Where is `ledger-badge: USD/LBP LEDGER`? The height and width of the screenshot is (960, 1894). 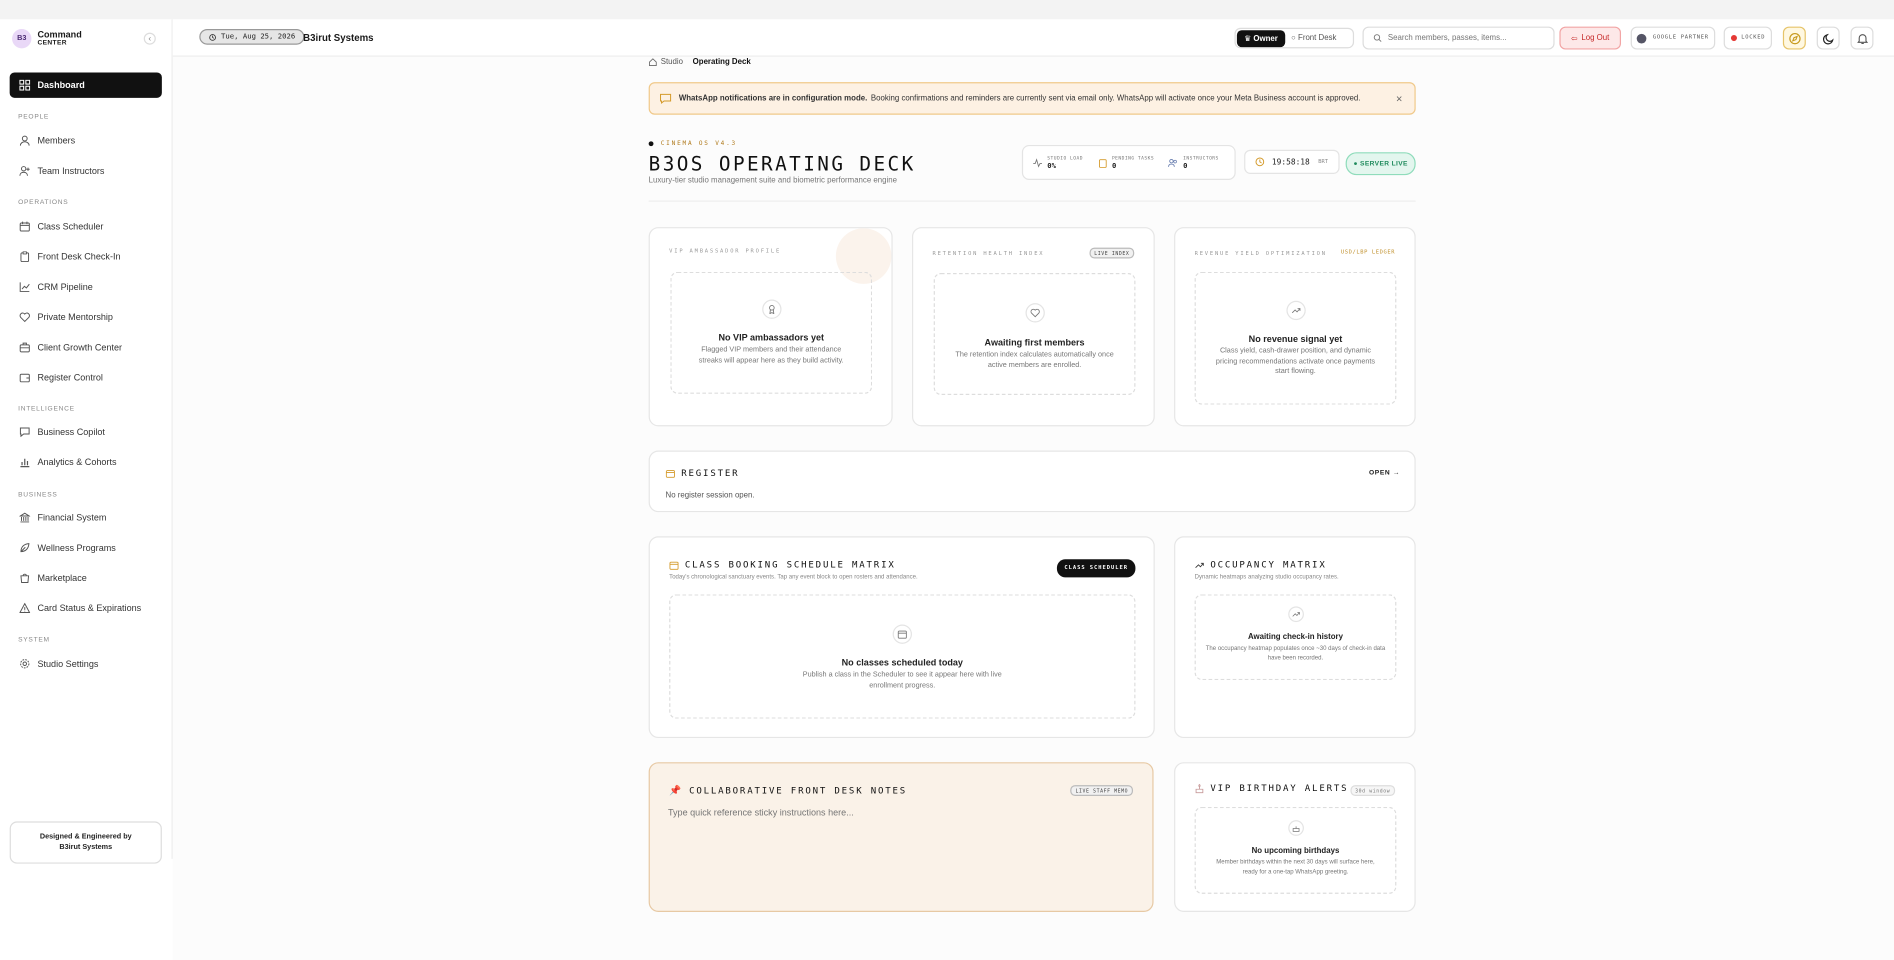 ledger-badge: USD/LBP LEDGER is located at coordinates (1368, 253).